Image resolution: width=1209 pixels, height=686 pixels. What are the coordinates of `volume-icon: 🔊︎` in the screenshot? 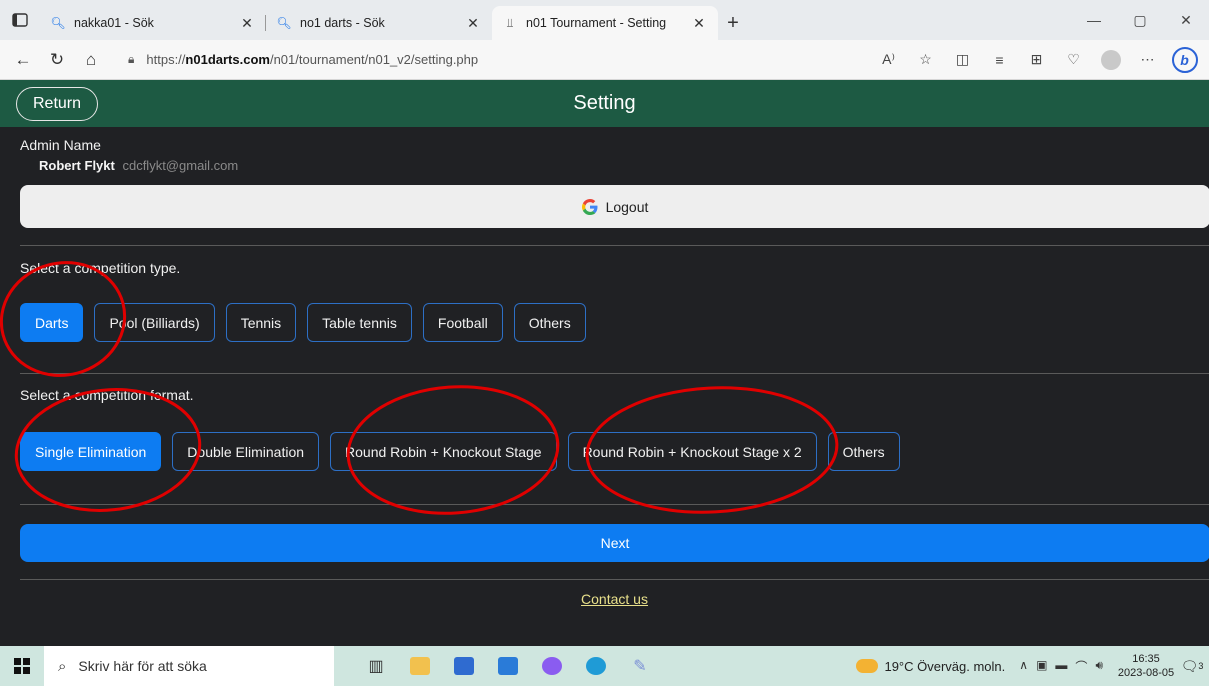 It's located at (1099, 666).